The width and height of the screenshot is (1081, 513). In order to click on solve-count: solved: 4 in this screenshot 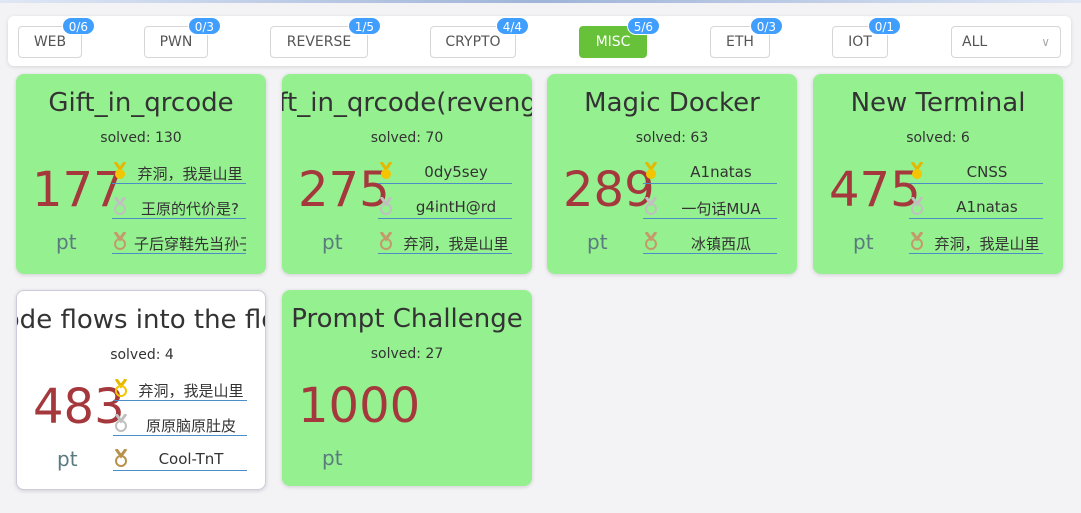, I will do `click(142, 355)`.